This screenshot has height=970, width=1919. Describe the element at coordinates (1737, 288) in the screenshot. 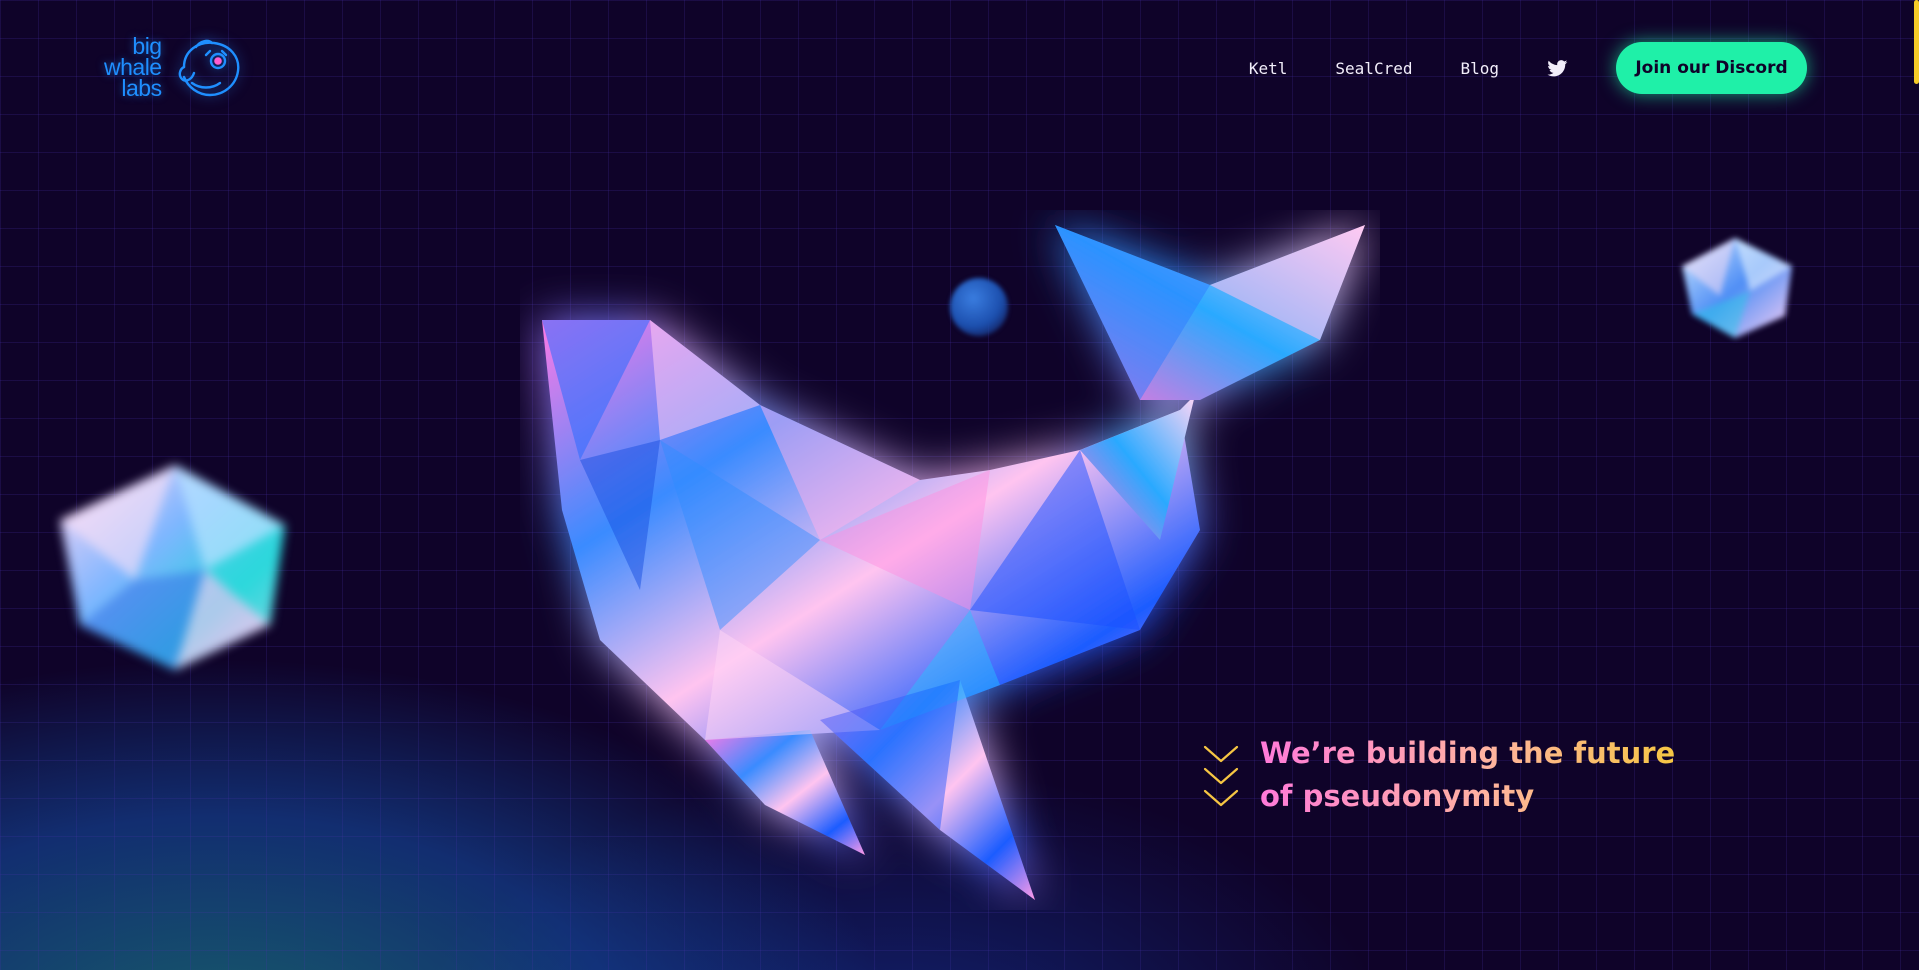

I see `crystal-right-decoration` at that location.